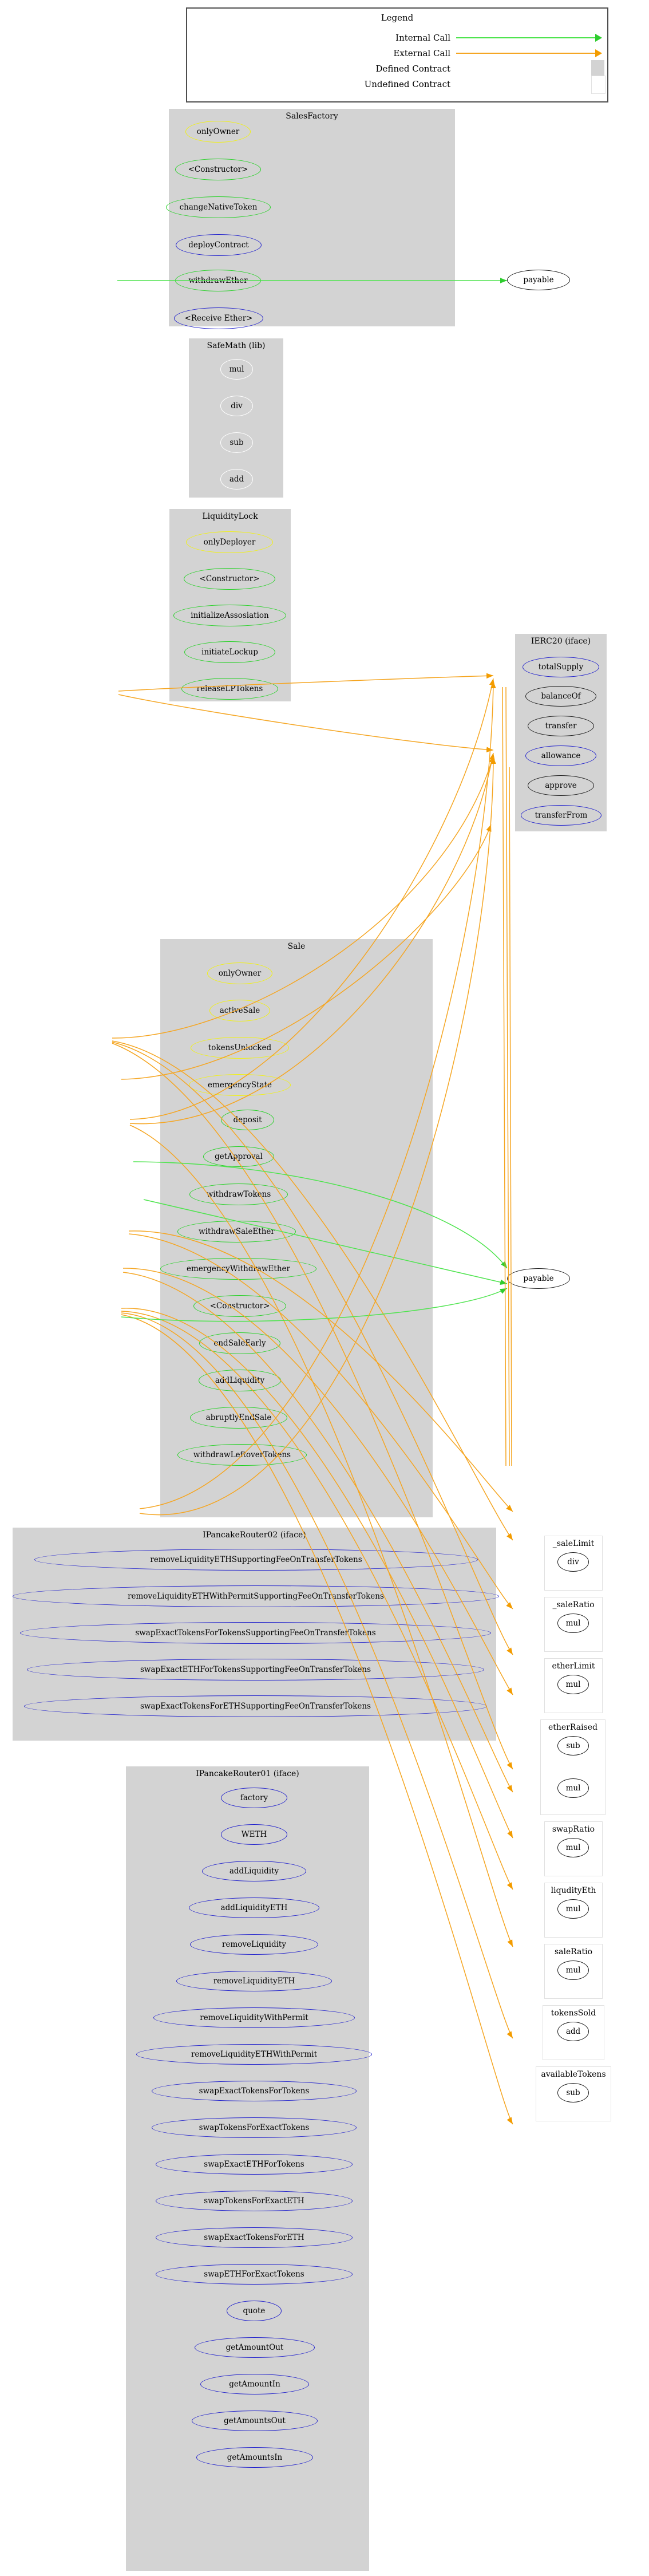  What do you see at coordinates (255, 2237) in the screenshot?
I see `node-swapexacttokensforeth: swapExactTokensForETH` at bounding box center [255, 2237].